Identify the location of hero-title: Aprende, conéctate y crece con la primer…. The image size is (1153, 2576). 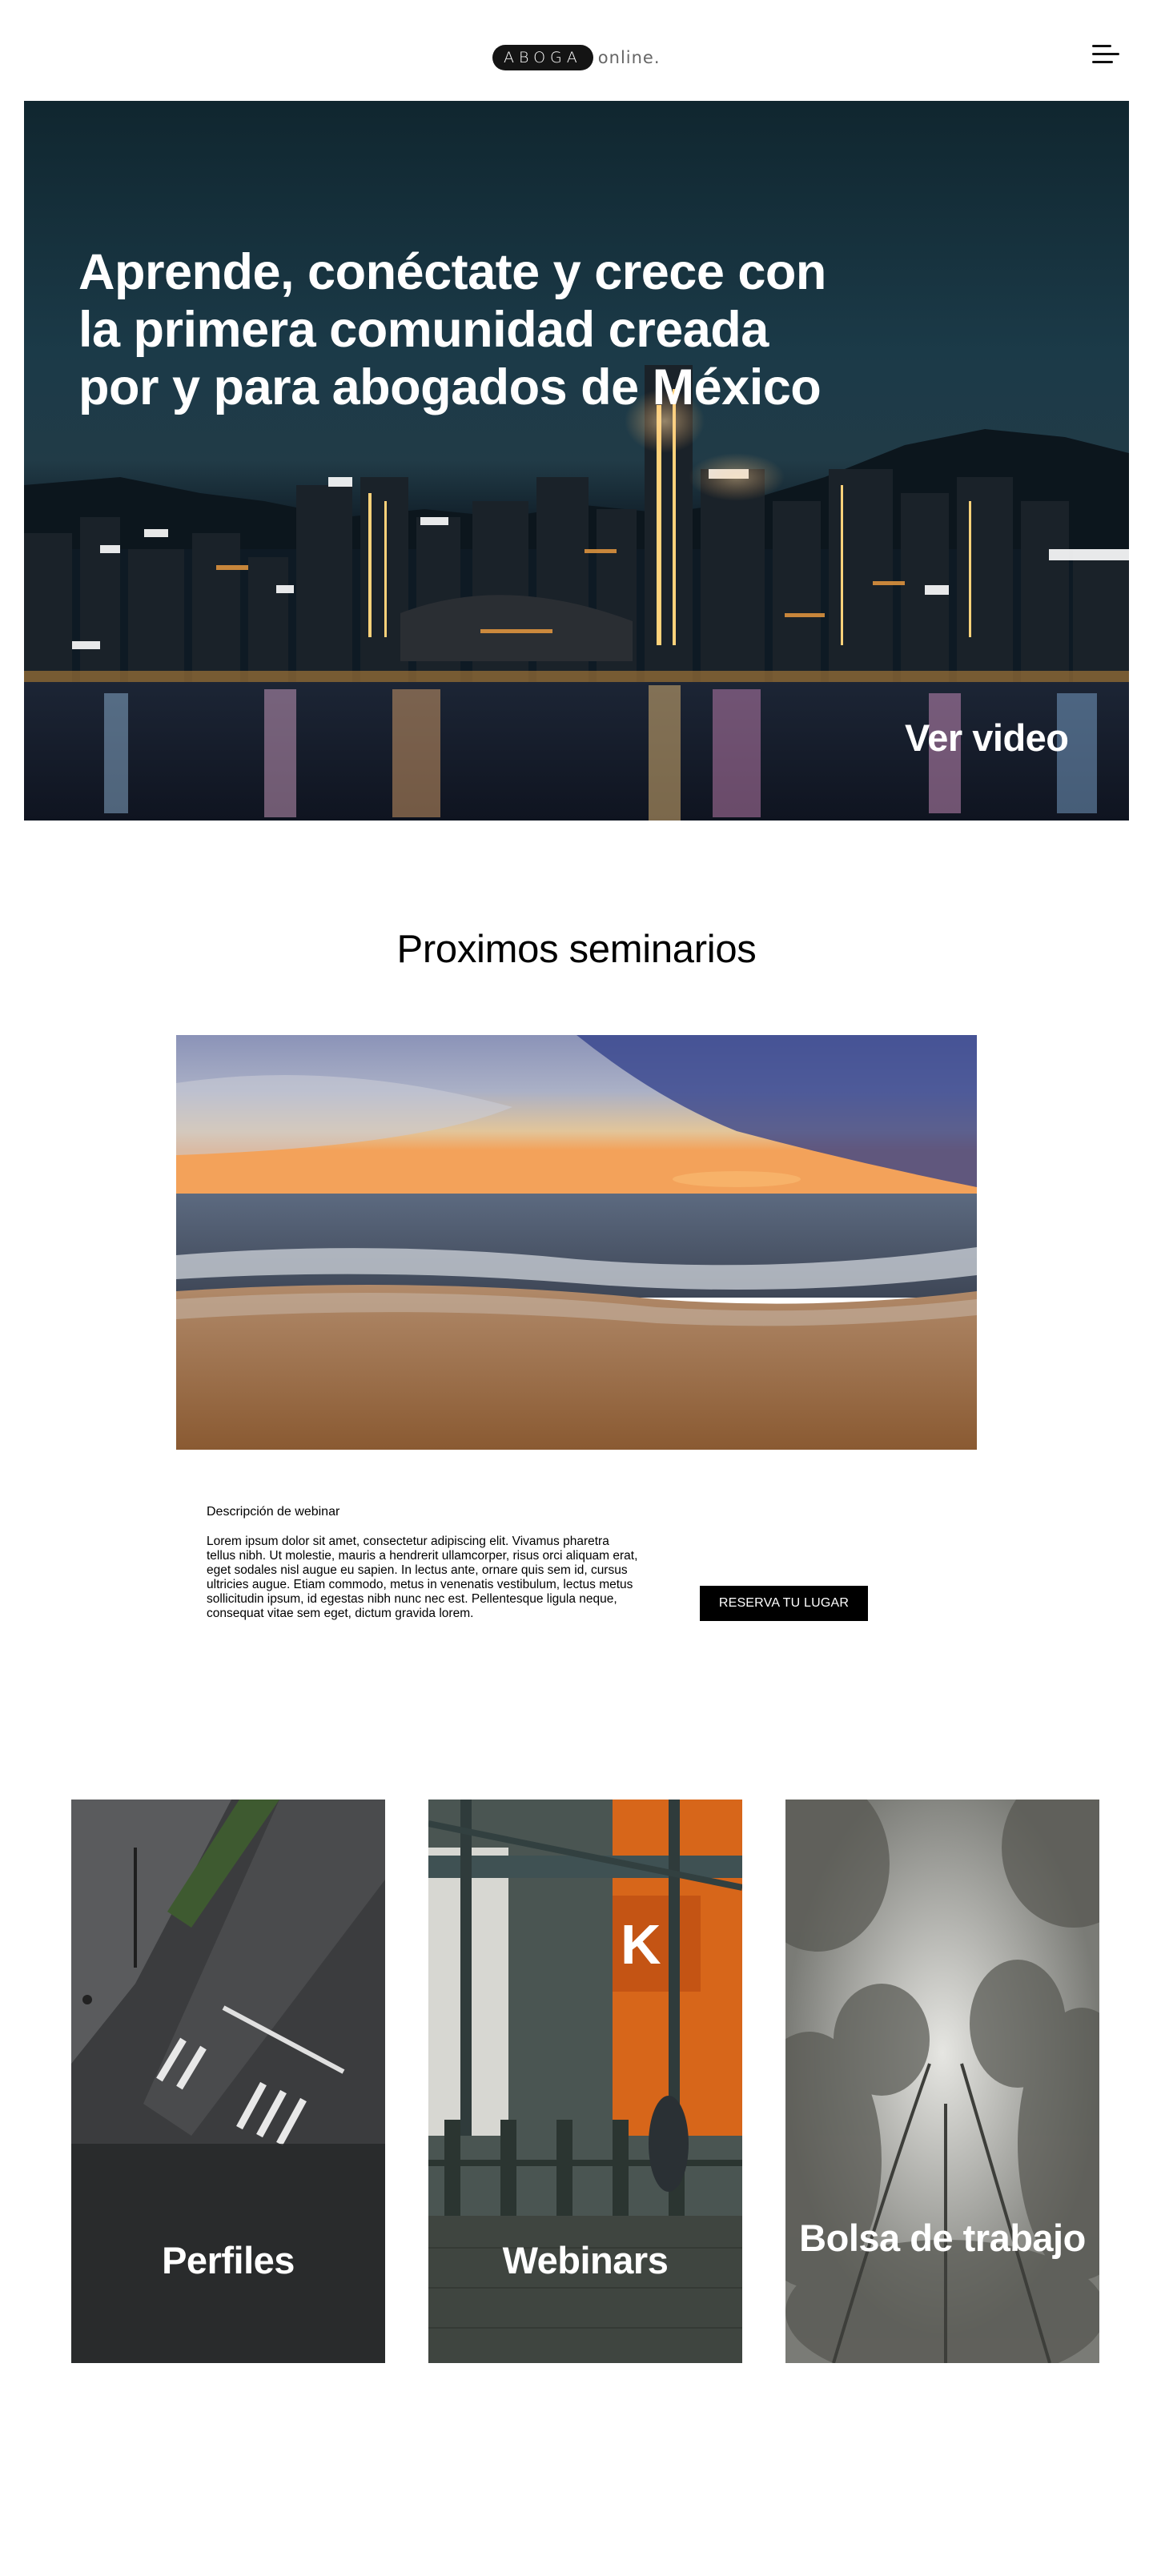
(452, 329).